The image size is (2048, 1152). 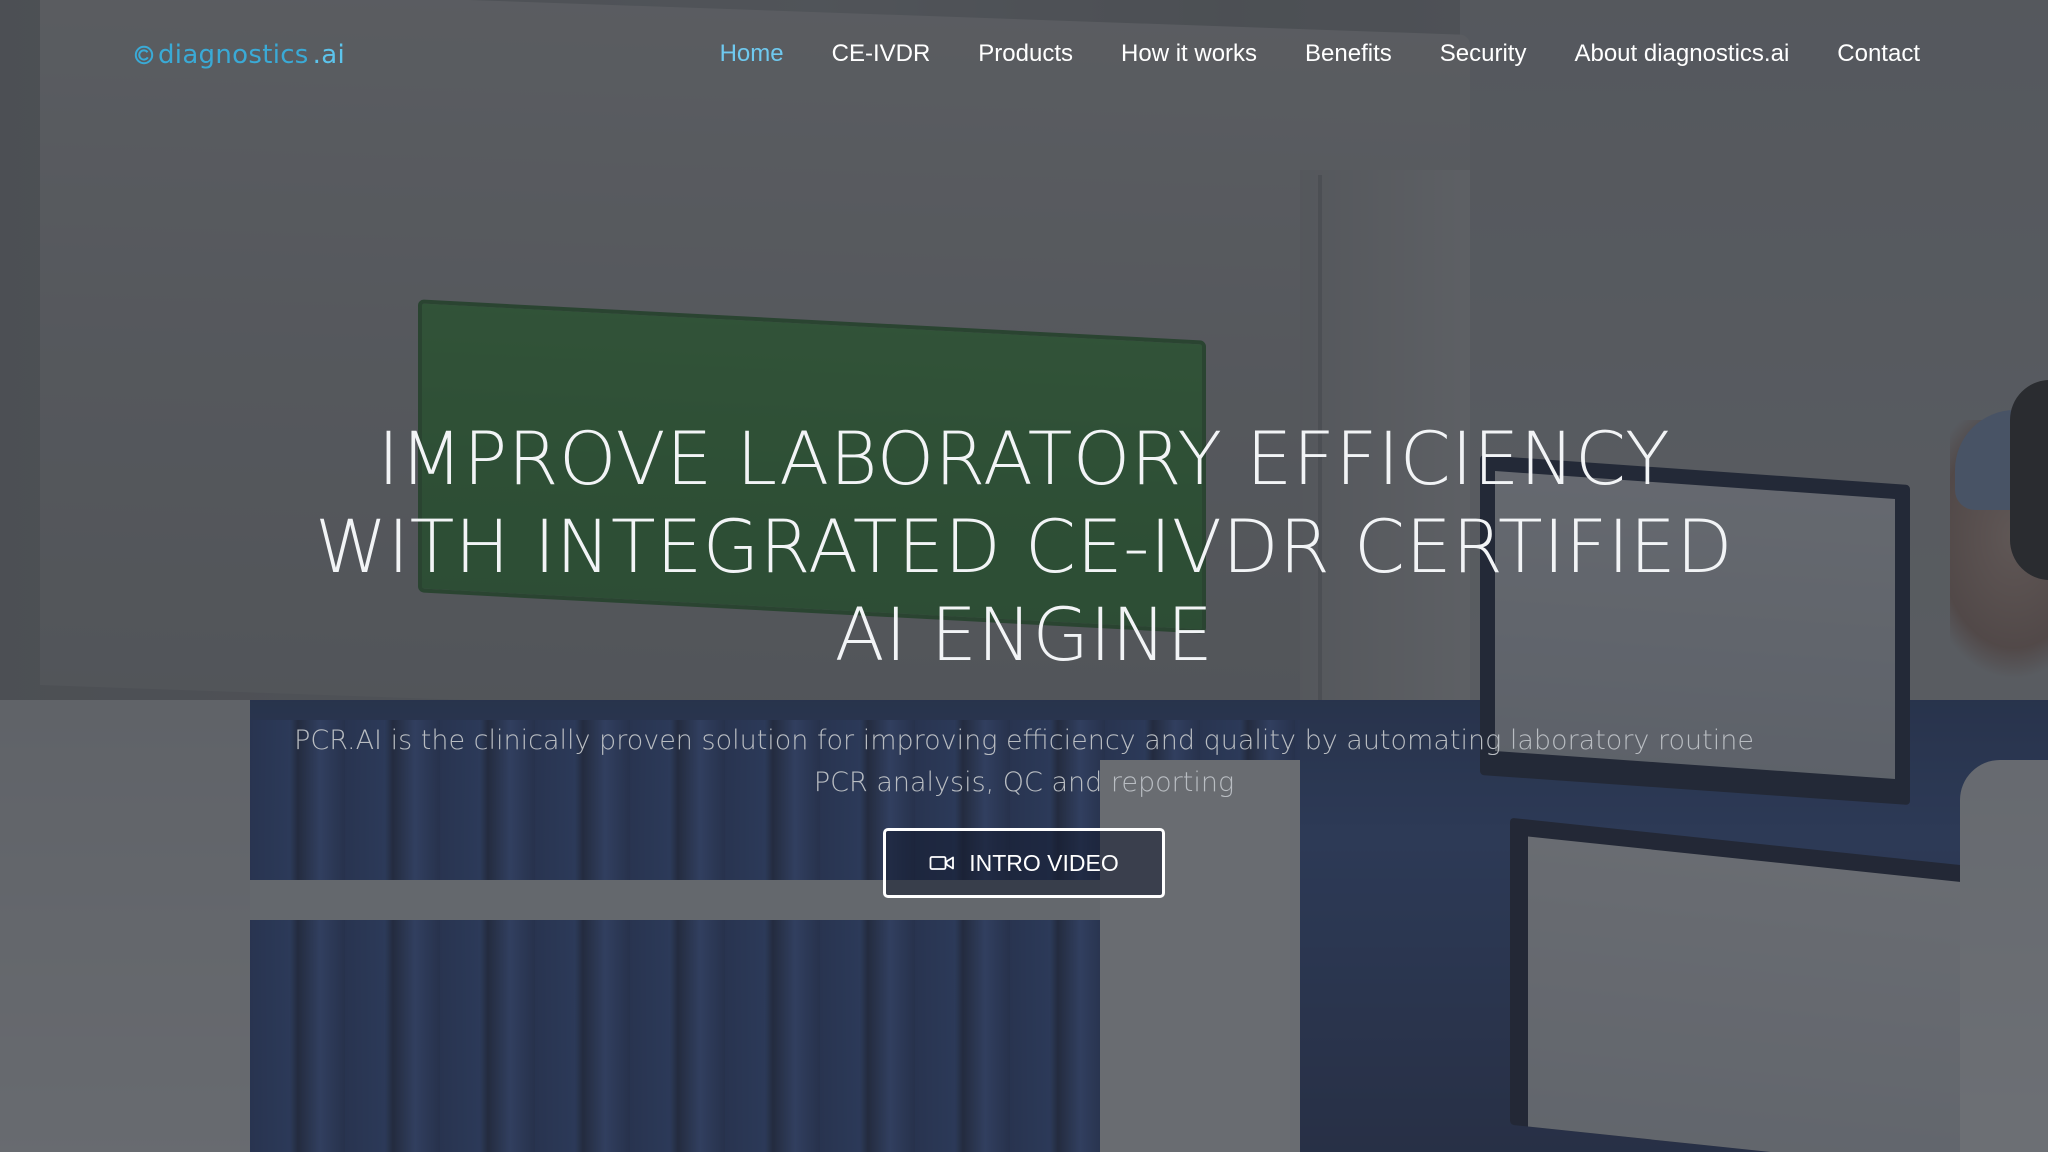 What do you see at coordinates (881, 54) in the screenshot?
I see `nav-item-ce-ivdr: CE-IVDR` at bounding box center [881, 54].